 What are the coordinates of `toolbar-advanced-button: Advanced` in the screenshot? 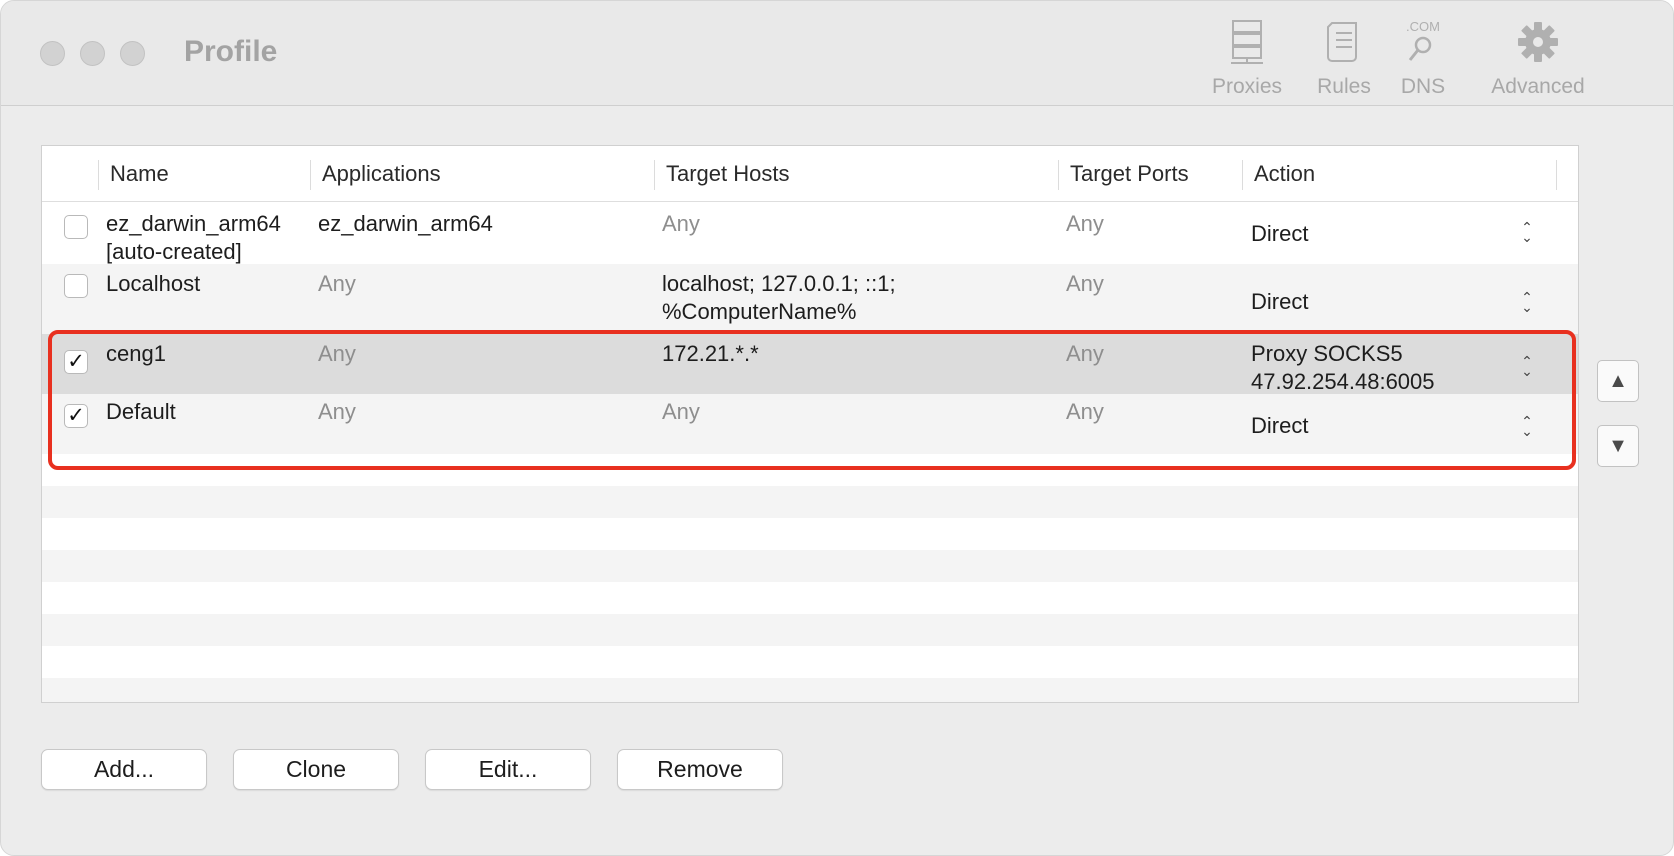 It's located at (1538, 59).